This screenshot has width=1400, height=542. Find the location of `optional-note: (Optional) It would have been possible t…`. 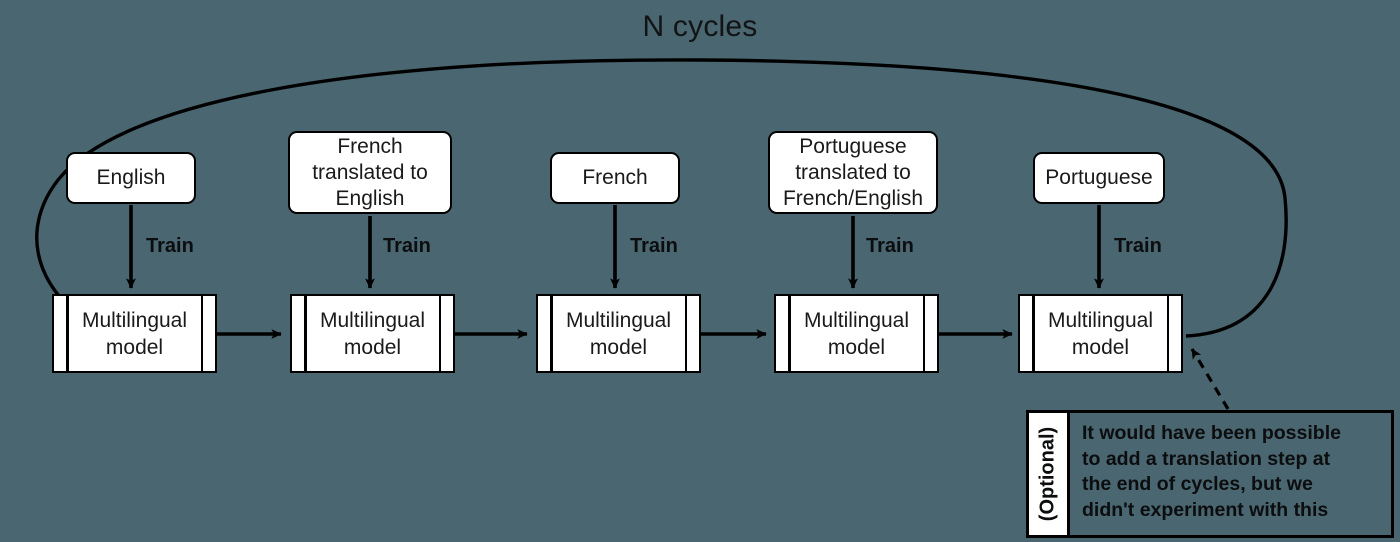

optional-note: (Optional) It would have been possible t… is located at coordinates (1210, 474).